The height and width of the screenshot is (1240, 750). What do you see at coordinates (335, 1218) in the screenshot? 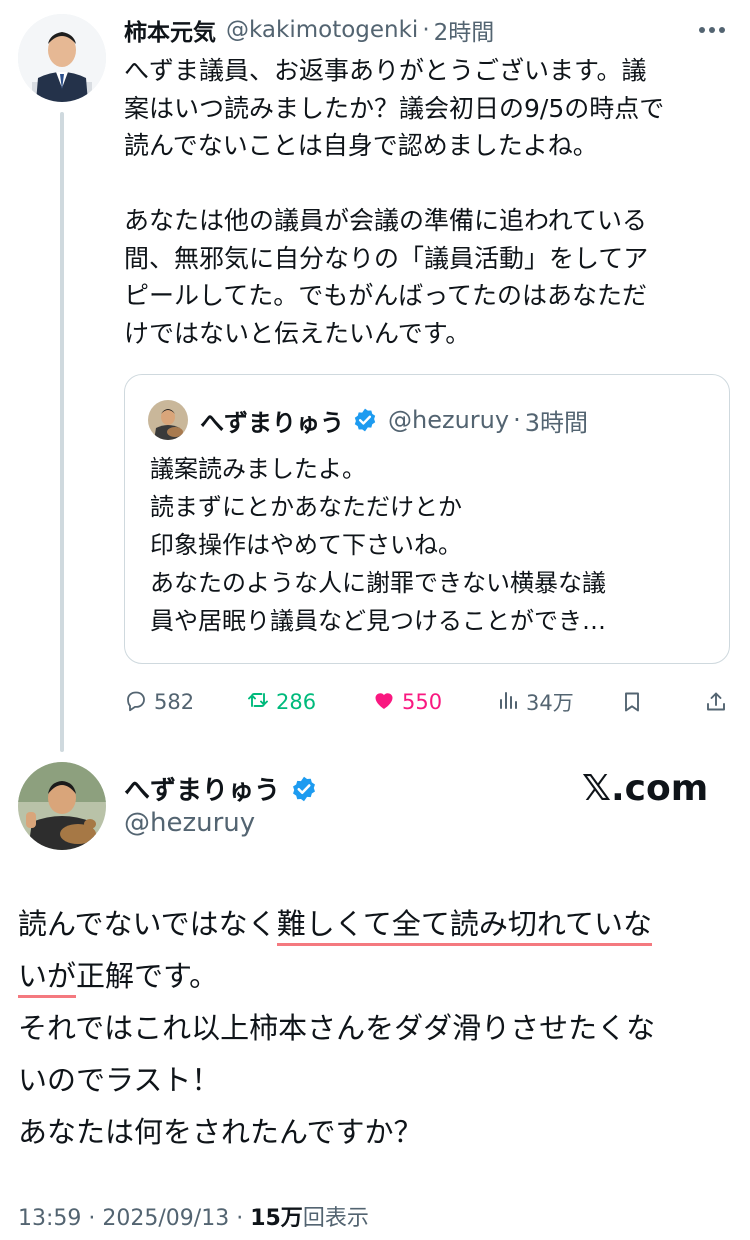
I see `footer-views-label: 回表示` at bounding box center [335, 1218].